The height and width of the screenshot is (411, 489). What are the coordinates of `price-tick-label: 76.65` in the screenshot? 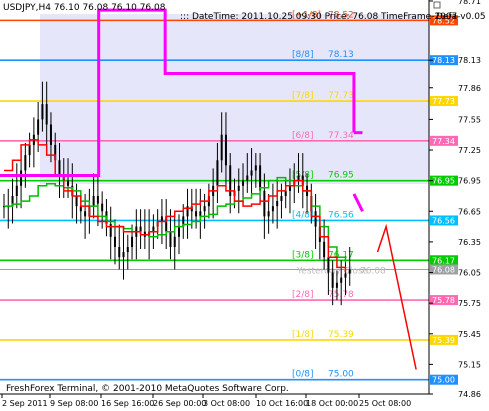 It's located at (469, 211).